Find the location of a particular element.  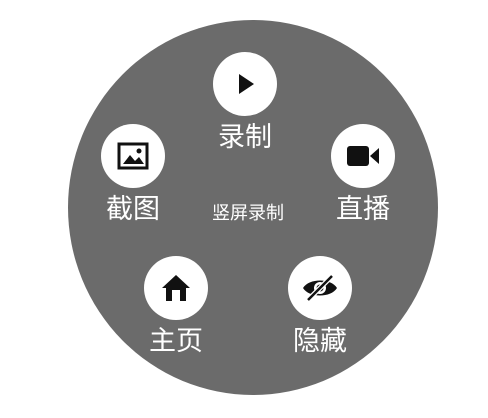

record-button: 录制 is located at coordinates (245, 103).